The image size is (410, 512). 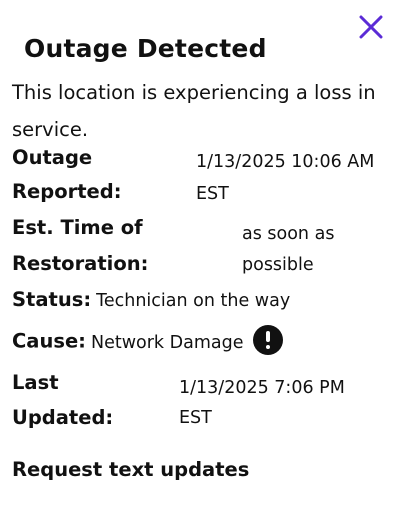 What do you see at coordinates (262, 388) in the screenshot?
I see `updated-value-line1: 1/13/2025 7:06 PM` at bounding box center [262, 388].